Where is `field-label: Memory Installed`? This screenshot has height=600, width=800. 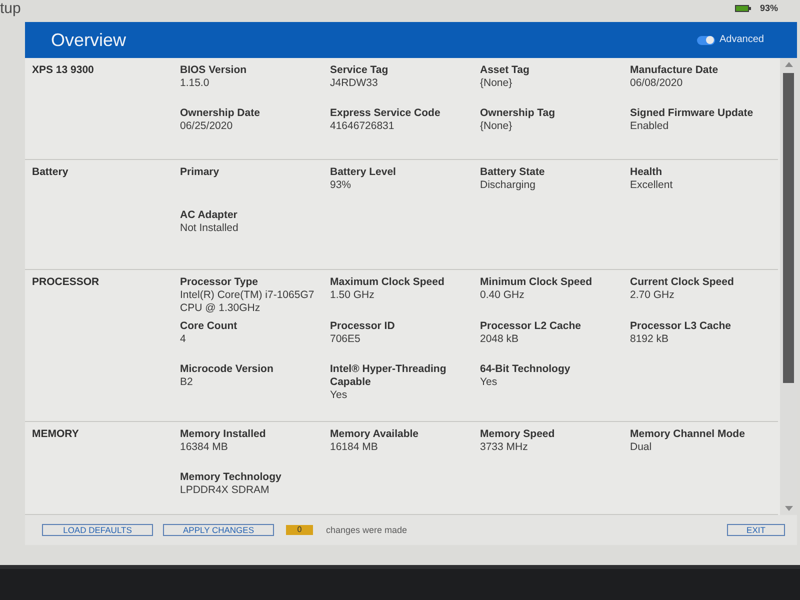 field-label: Memory Installed is located at coordinates (223, 434).